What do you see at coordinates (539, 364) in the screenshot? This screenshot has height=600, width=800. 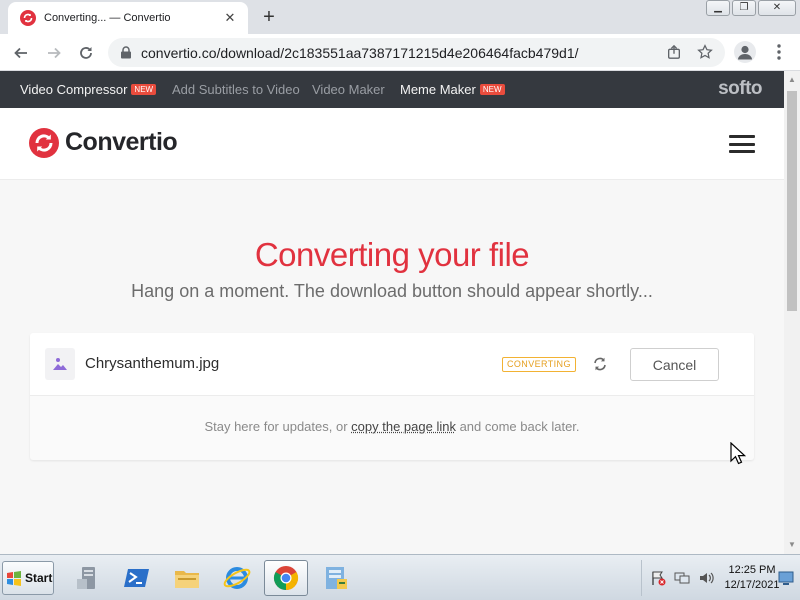 I see `status-badge: CONVERTING` at bounding box center [539, 364].